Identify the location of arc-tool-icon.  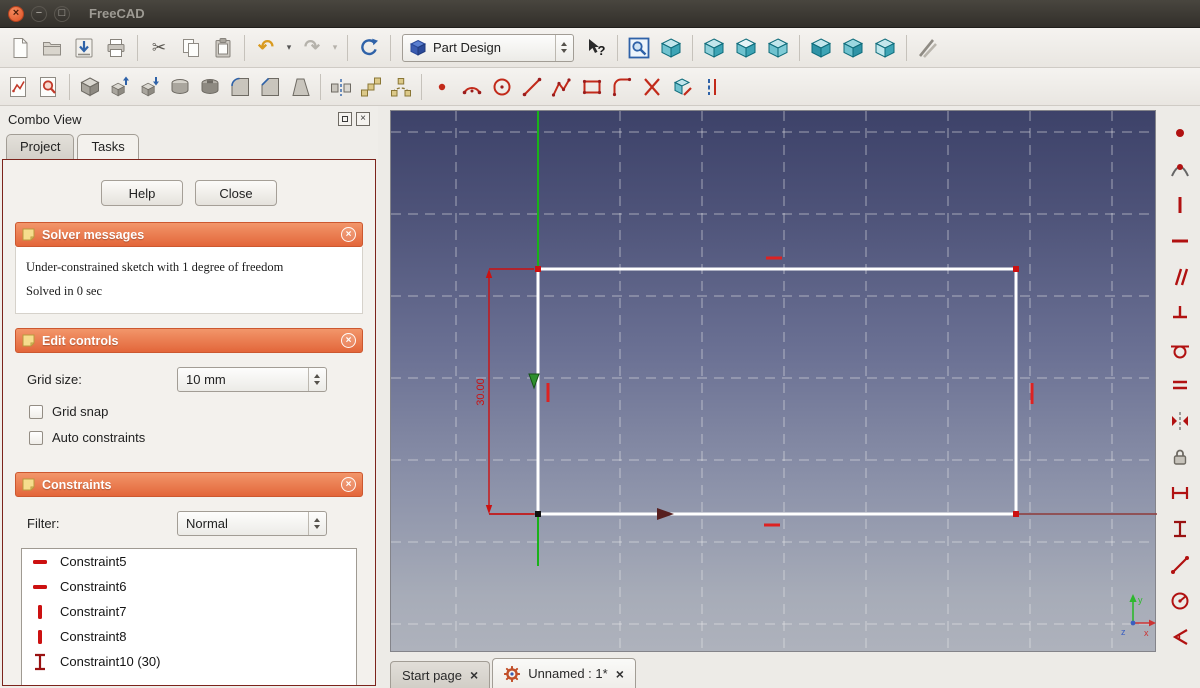
(472, 90).